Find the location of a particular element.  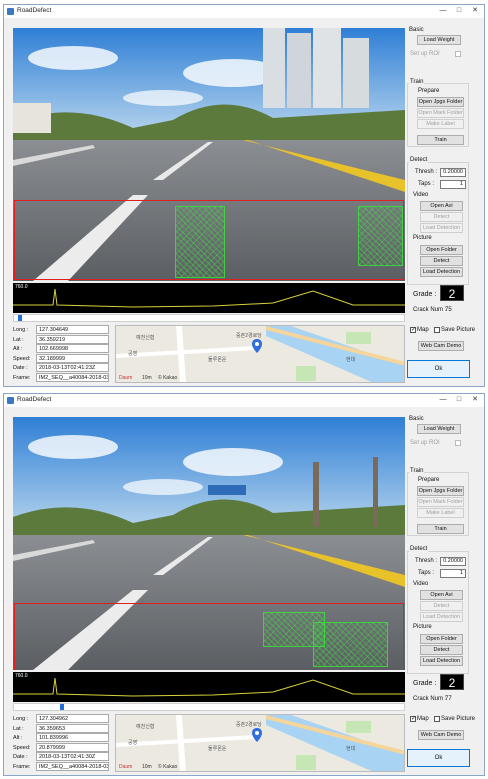

map-kakao: © Kakao is located at coordinates (168, 378).